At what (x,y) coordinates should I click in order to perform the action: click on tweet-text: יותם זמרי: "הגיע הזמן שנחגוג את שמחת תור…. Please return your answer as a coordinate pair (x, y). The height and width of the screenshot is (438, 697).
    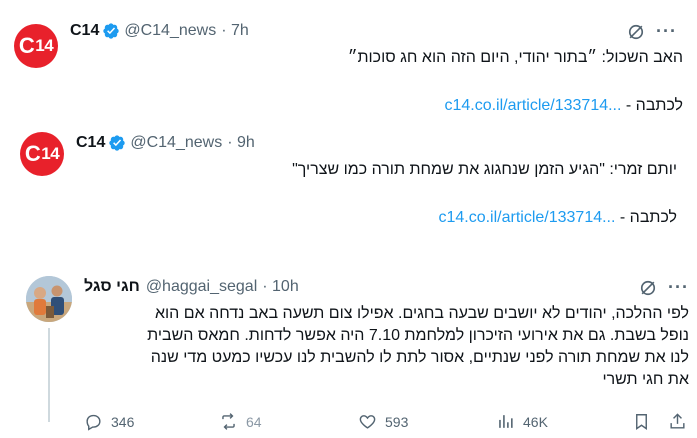
    Looking at the image, I should click on (484, 169).